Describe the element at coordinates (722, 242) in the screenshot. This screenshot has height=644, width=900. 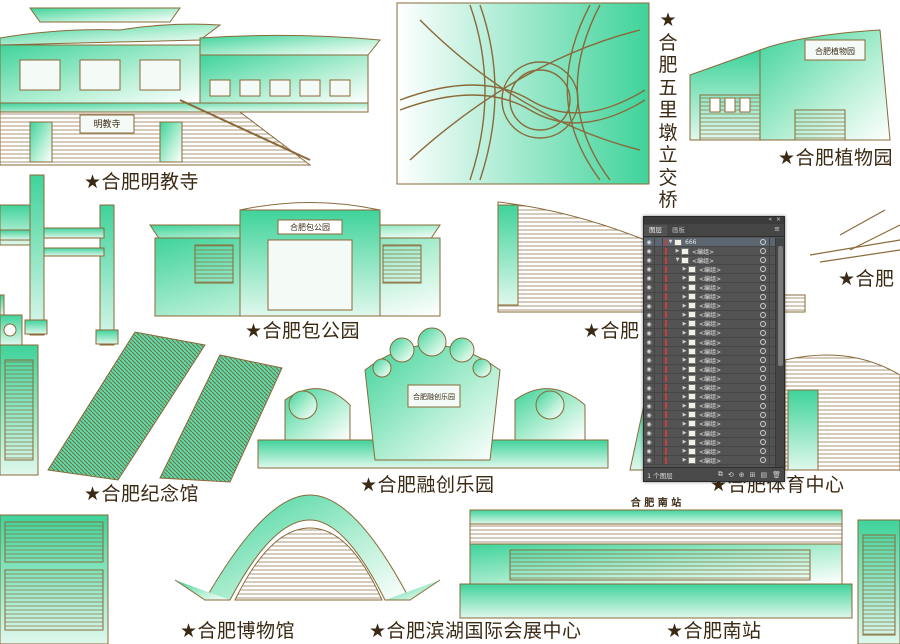
I see `layer-name: 666` at that location.